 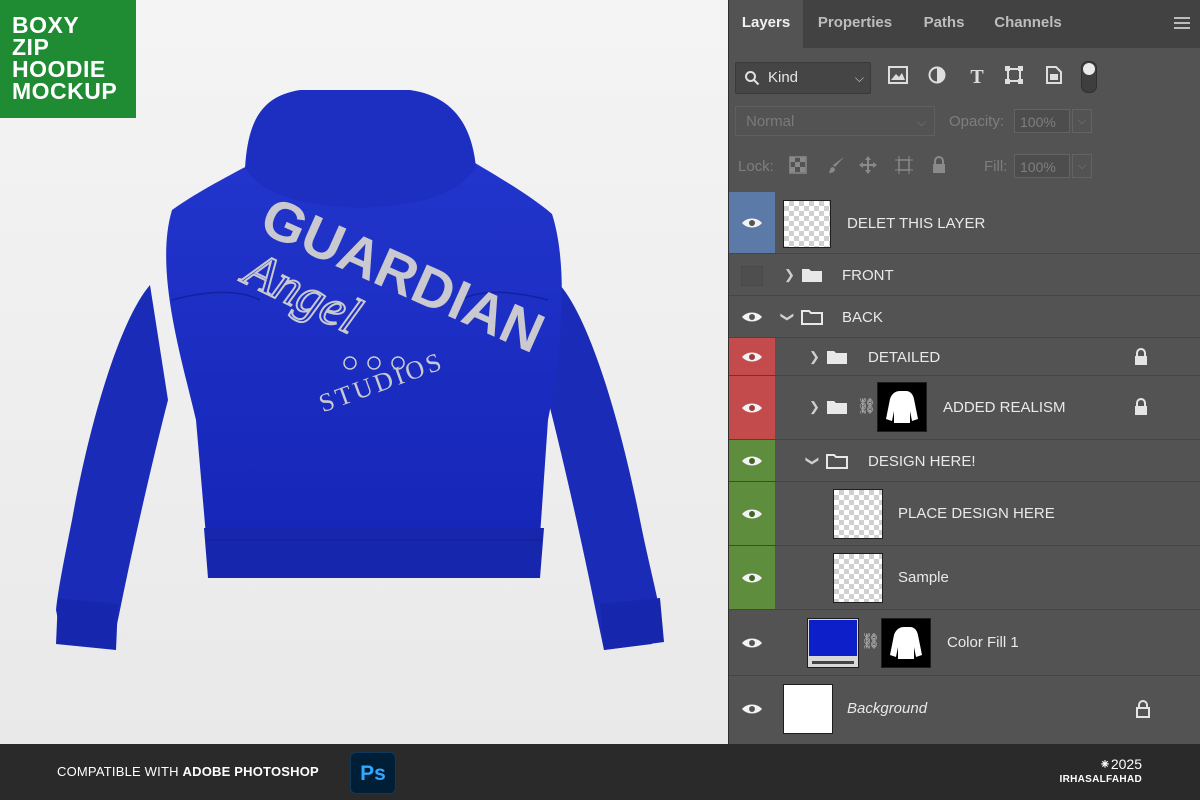 I want to click on copyright-year: ⁕2025, so click(x=1120, y=764).